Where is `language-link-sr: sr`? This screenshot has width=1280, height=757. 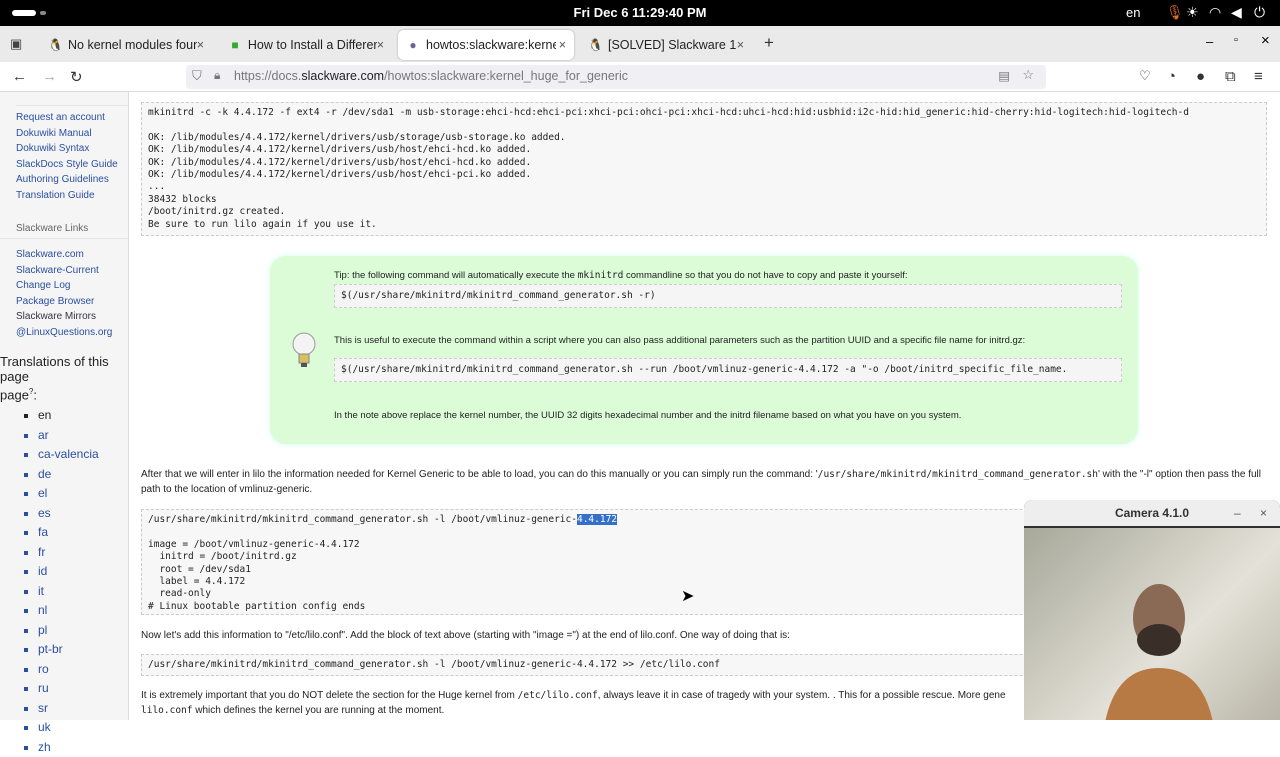 language-link-sr: sr is located at coordinates (83, 709).